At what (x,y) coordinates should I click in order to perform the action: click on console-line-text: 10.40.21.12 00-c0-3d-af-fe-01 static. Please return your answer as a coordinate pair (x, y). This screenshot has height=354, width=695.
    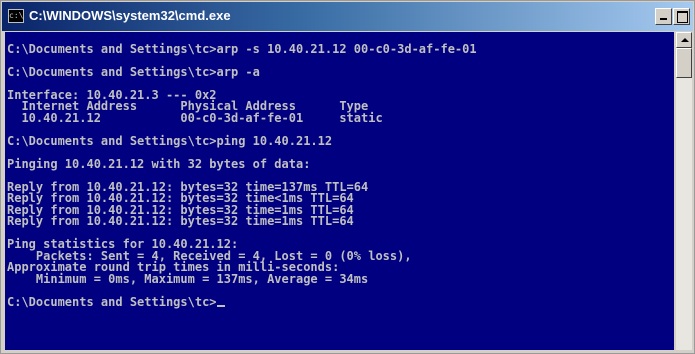
    Looking at the image, I should click on (195, 117).